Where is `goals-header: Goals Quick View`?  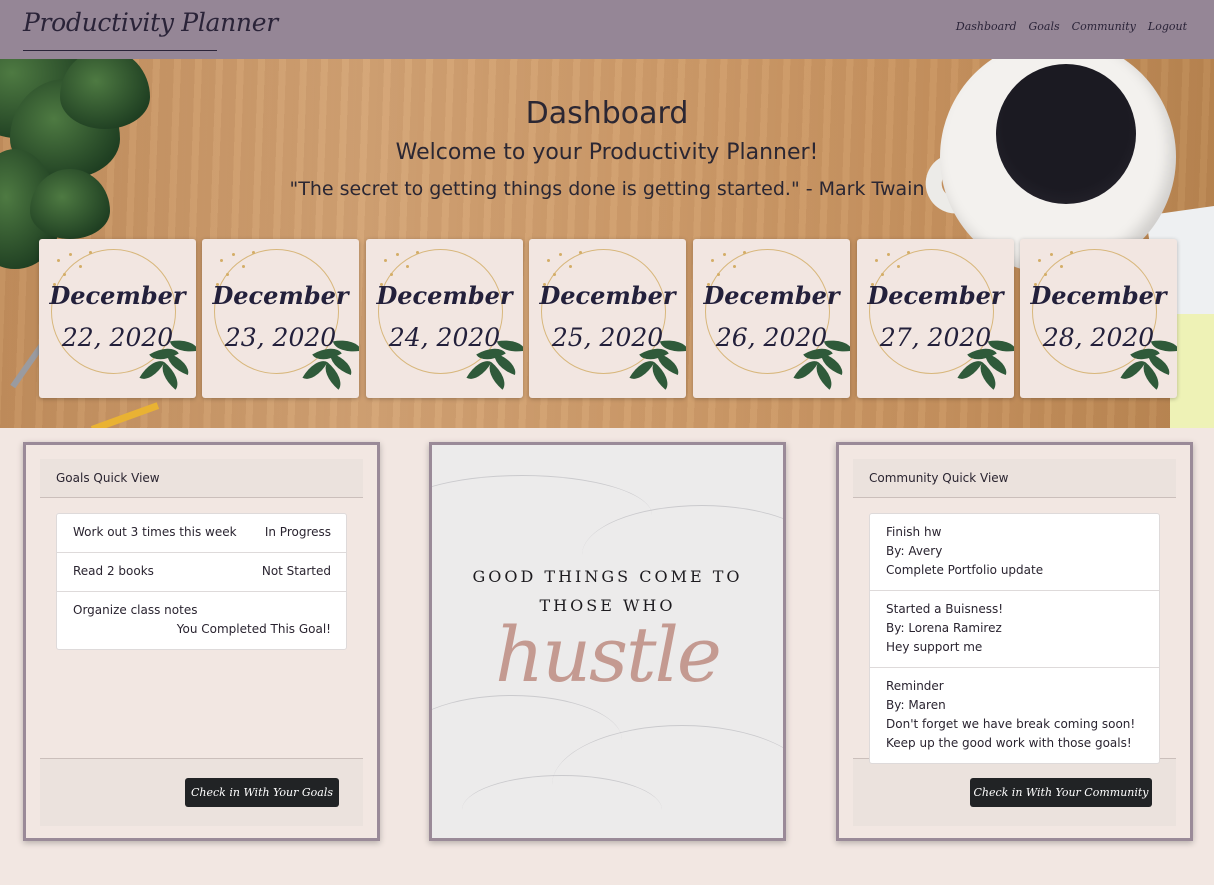 goals-header: Goals Quick View is located at coordinates (201, 478).